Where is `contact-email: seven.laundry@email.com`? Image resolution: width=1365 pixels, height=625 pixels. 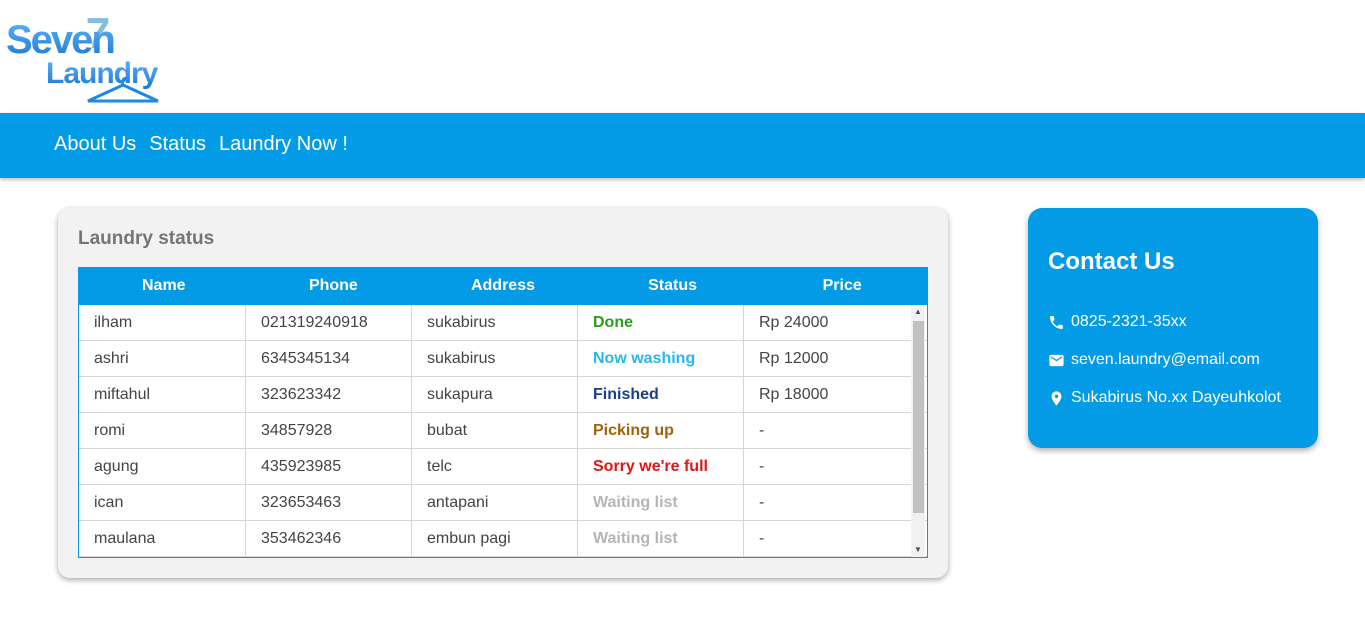 contact-email: seven.laundry@email.com is located at coordinates (1154, 360).